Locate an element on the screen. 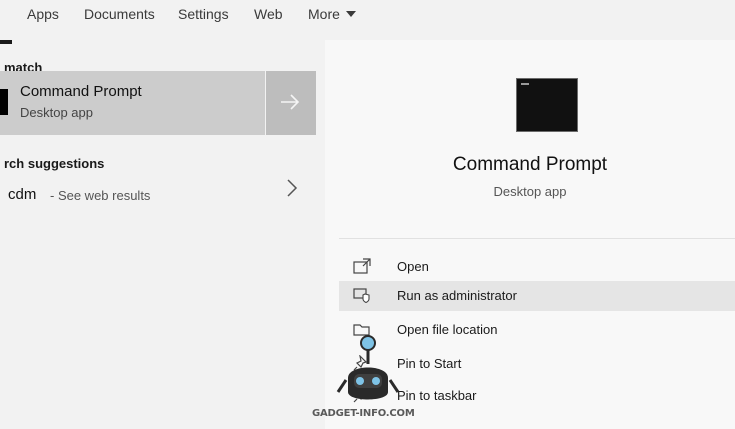 This screenshot has height=429, width=735. watermark-logo: GADGET-INFO.COM is located at coordinates (370, 379).